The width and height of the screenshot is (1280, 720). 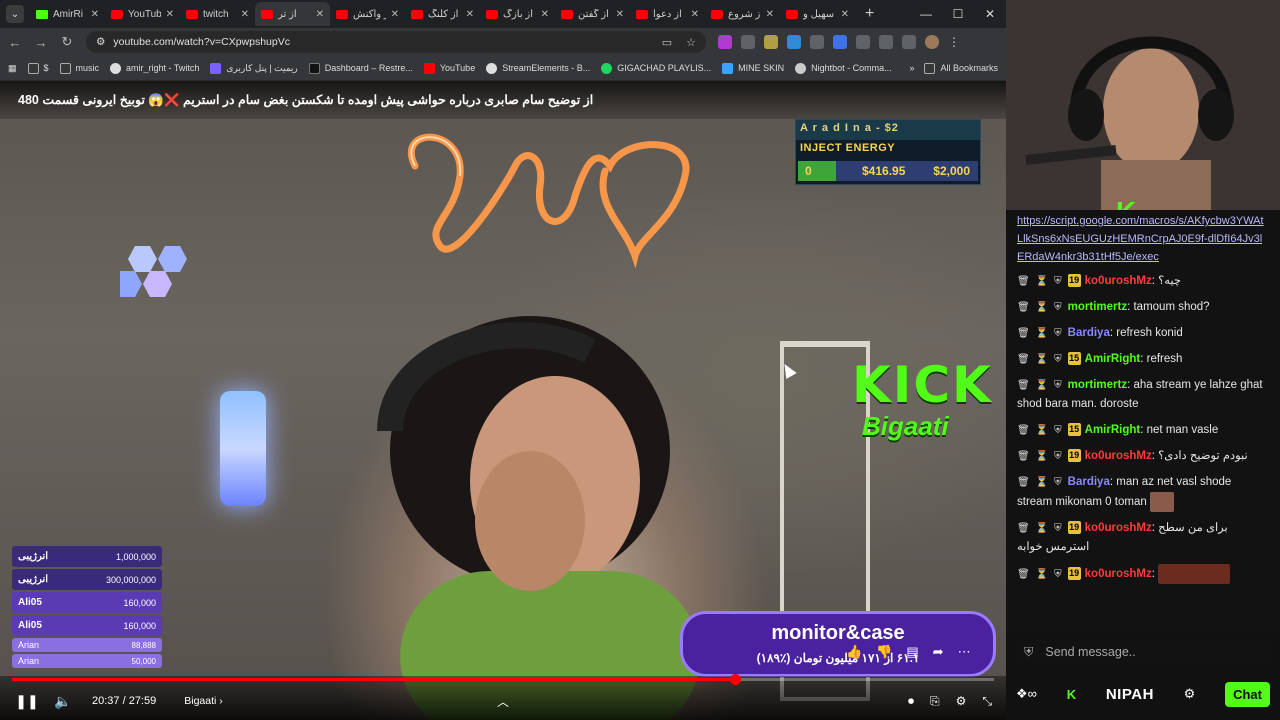 I want to click on tab-4-active: از تر ✕, so click(x=292, y=14).